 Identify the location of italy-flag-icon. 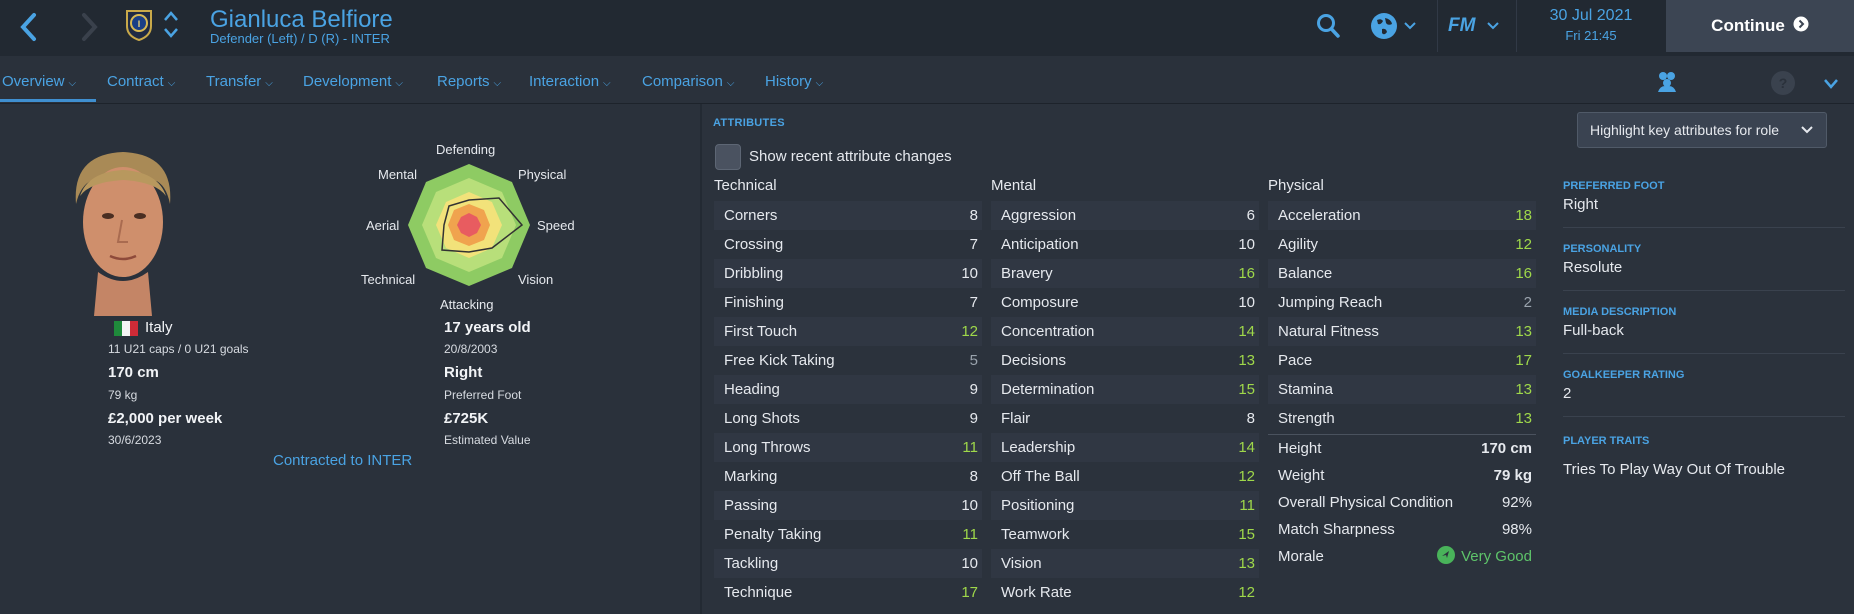
(126, 328).